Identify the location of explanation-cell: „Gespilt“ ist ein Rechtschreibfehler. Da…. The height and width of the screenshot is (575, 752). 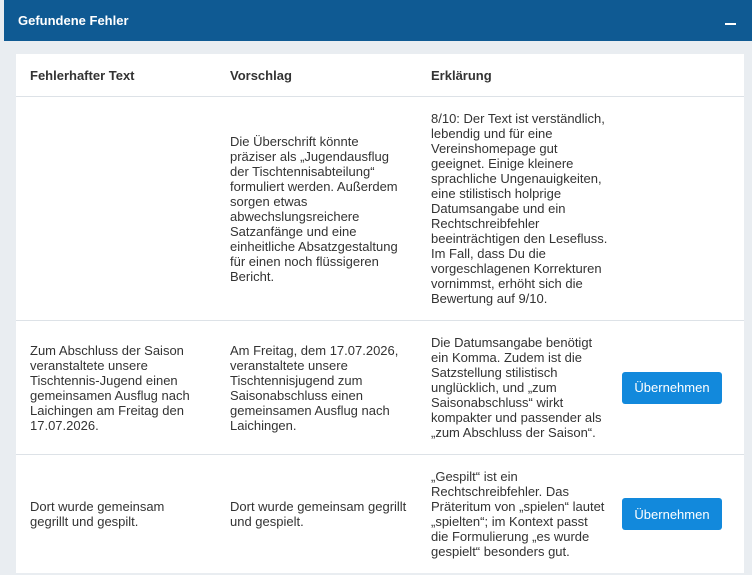
(518, 514).